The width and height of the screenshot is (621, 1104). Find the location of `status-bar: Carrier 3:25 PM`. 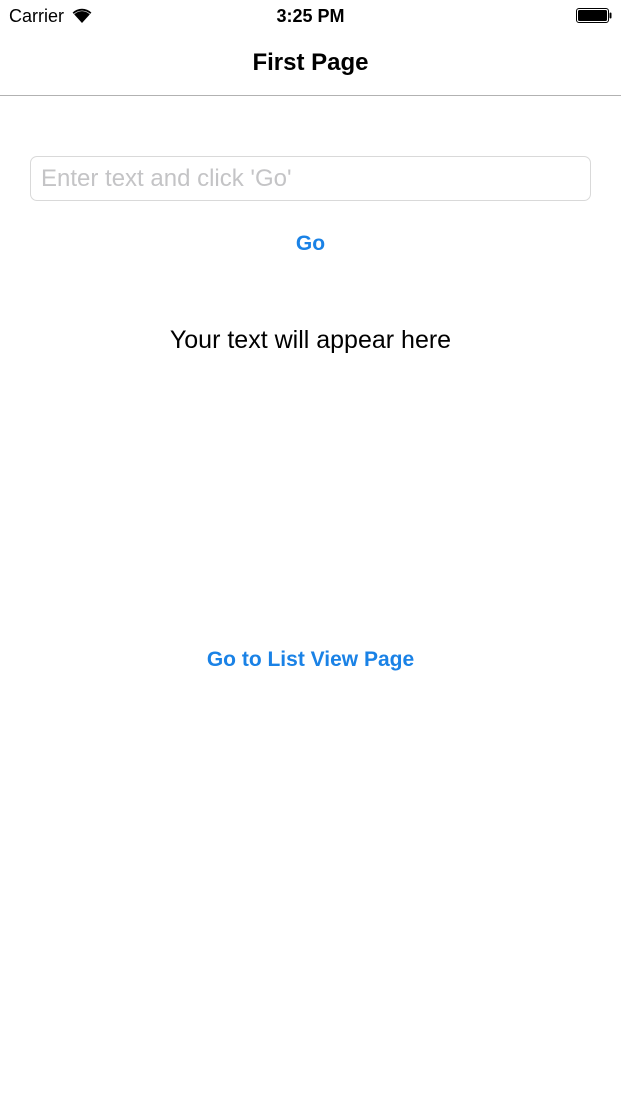

status-bar: Carrier 3:25 PM is located at coordinates (310, 16).